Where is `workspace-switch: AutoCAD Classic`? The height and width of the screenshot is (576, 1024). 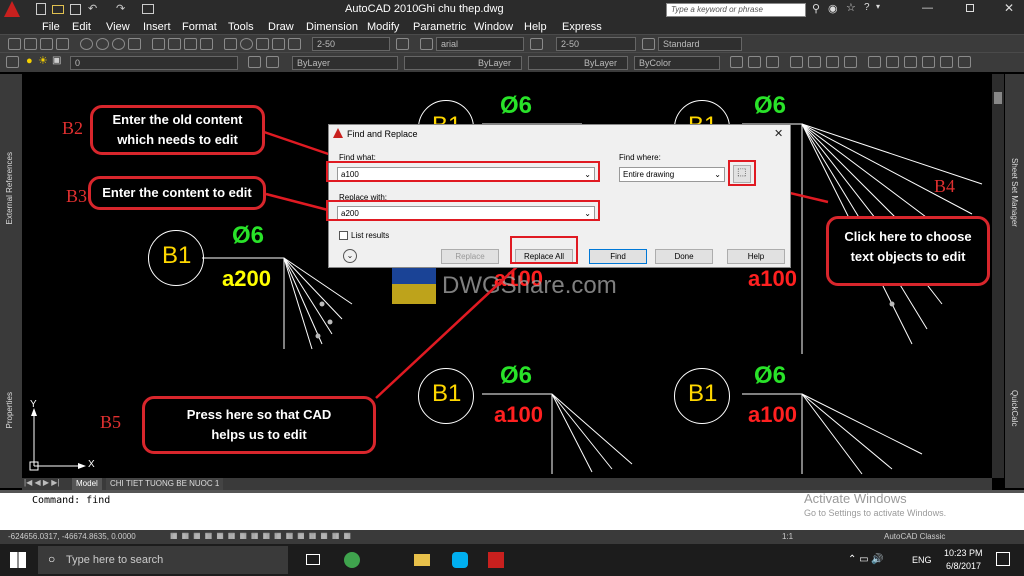 workspace-switch: AutoCAD Classic is located at coordinates (914, 536).